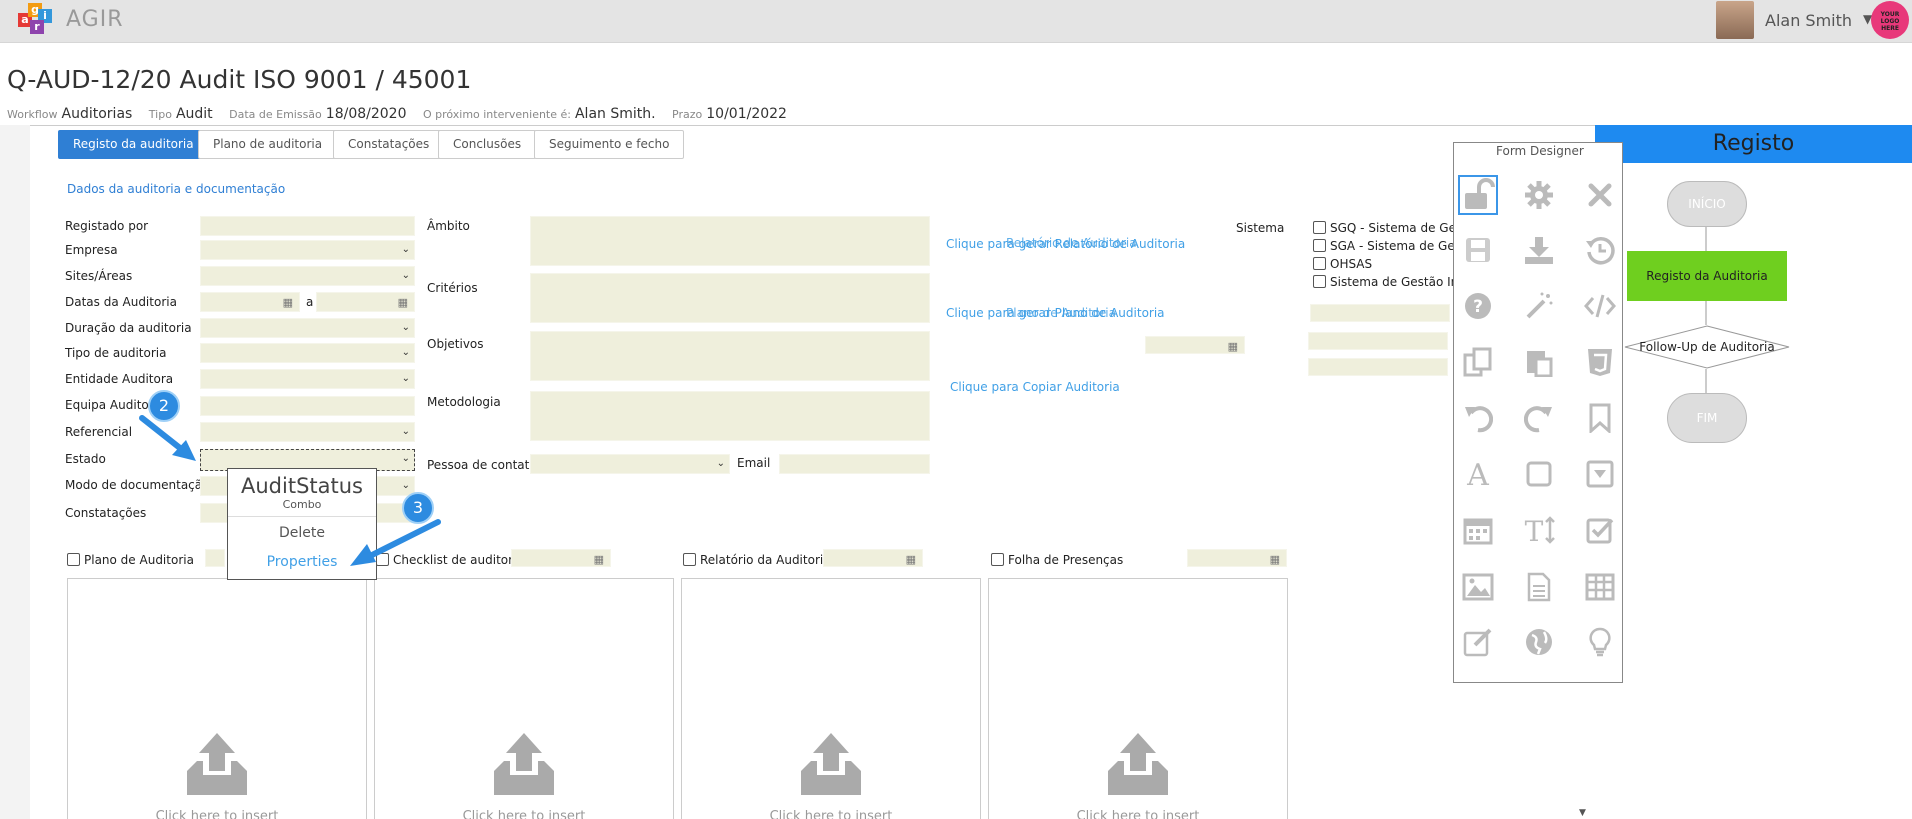 The height and width of the screenshot is (819, 1912). What do you see at coordinates (1539, 362) in the screenshot?
I see `paste-icon` at bounding box center [1539, 362].